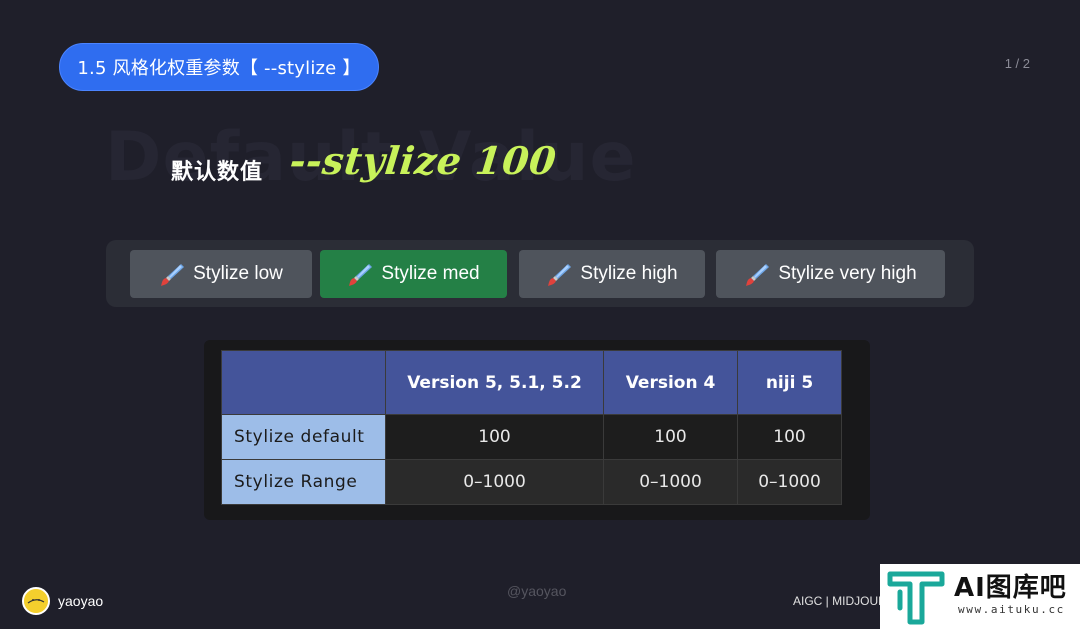 This screenshot has width=1080, height=629. I want to click on section-title-pill: 1.5 风格化权重参数【 --stylize 】, so click(219, 67).